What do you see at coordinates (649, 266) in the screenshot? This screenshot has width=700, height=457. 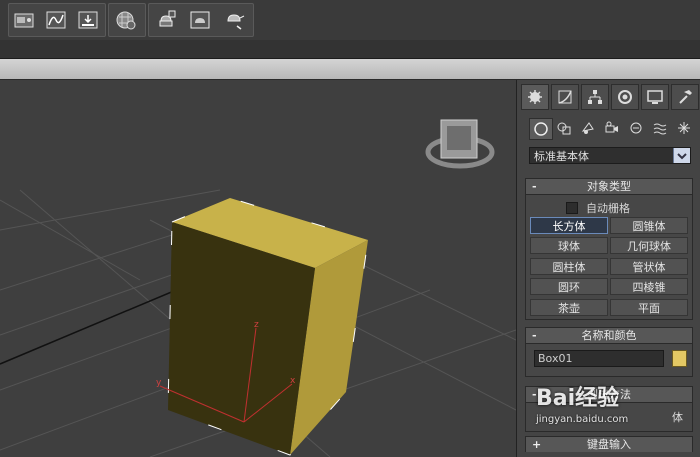 I see `tube-button: 管状体` at bounding box center [649, 266].